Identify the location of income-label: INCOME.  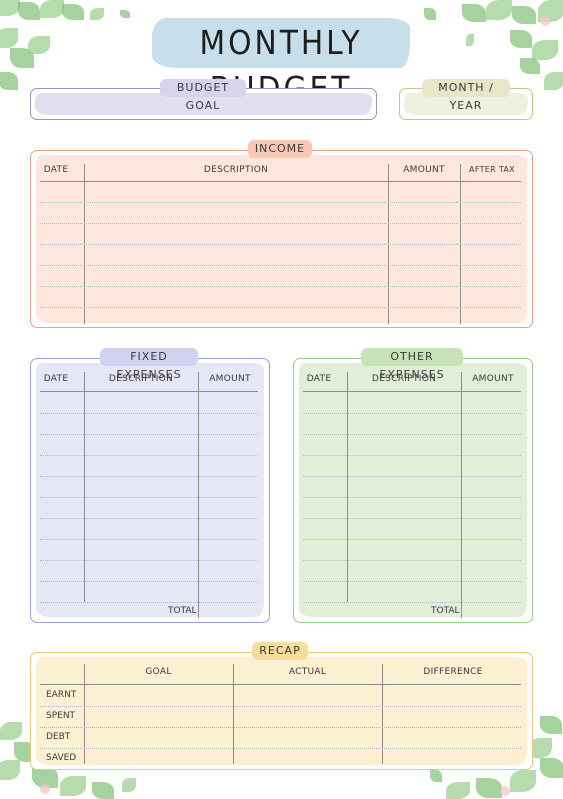
(280, 149).